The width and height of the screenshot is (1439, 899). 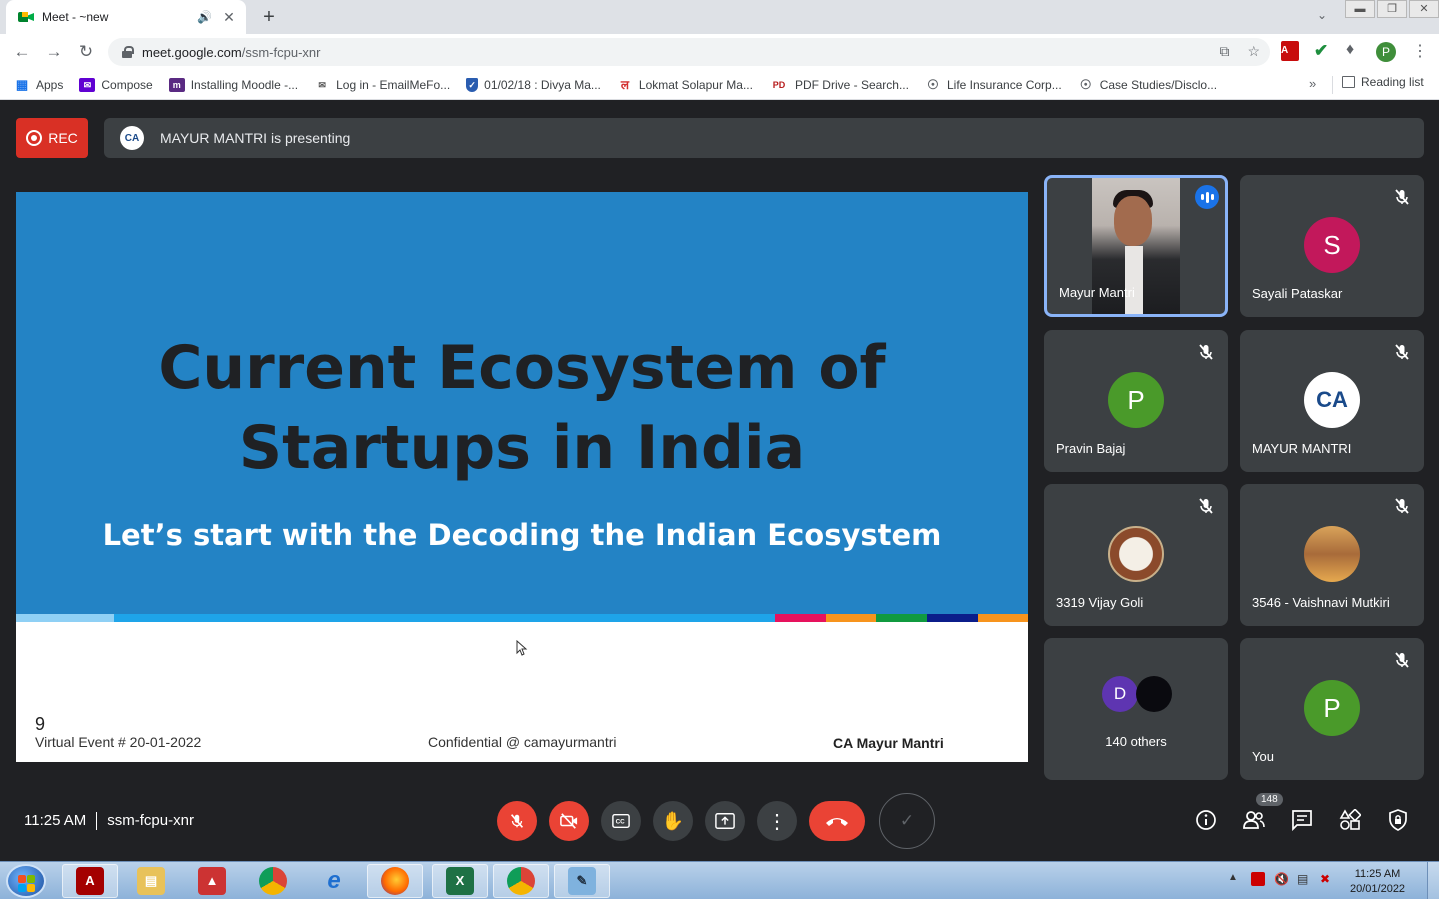 I want to click on bookmark-apps: ▦ Apps, so click(x=39, y=84).